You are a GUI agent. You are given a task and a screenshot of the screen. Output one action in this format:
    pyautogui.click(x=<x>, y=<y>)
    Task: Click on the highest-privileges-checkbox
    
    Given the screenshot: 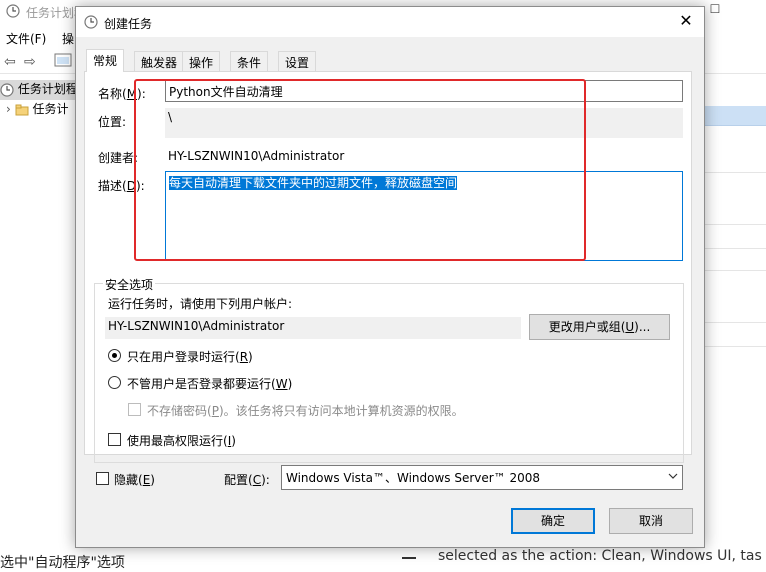 What is the action you would take?
    pyautogui.click(x=114, y=439)
    